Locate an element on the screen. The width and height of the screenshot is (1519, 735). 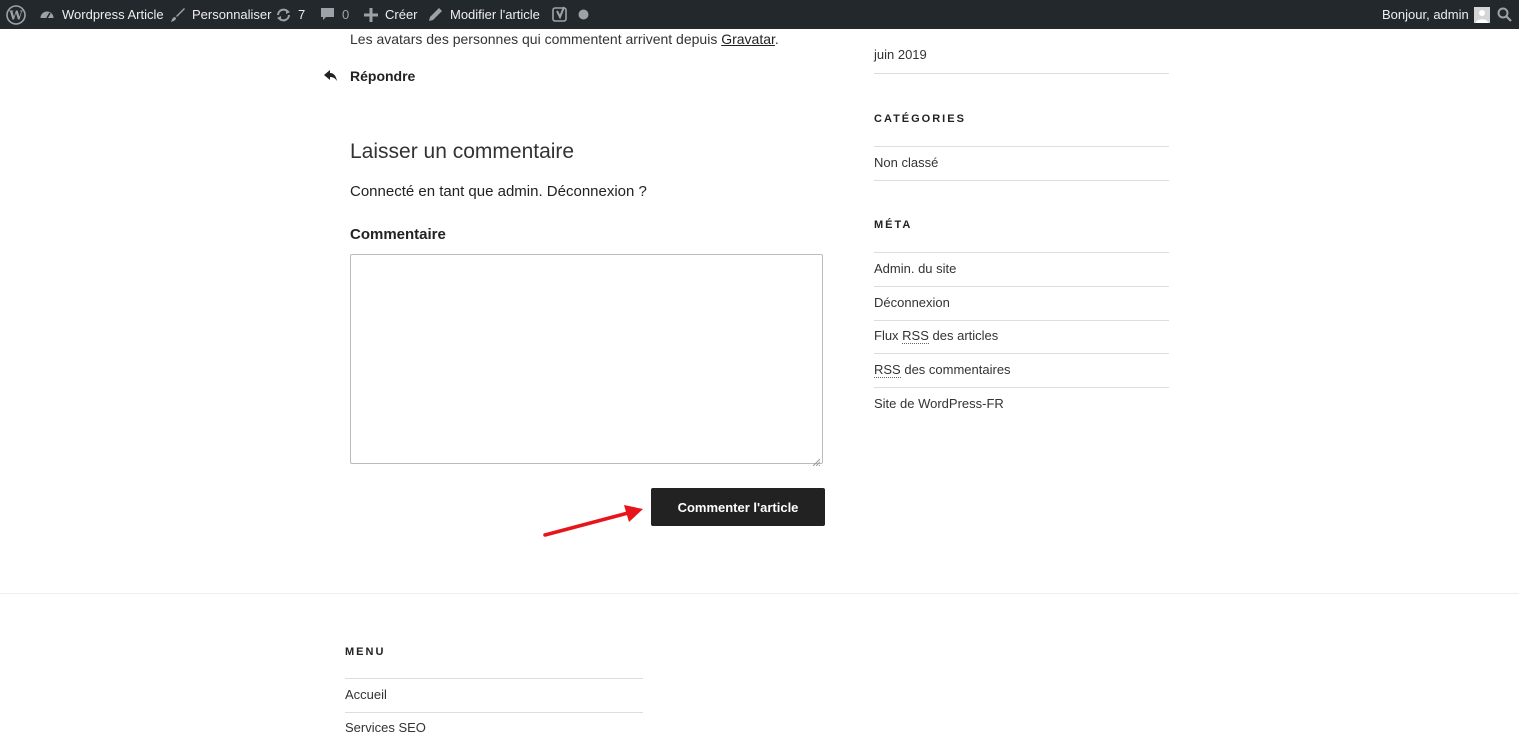
status-dot-icon is located at coordinates (583, 14).